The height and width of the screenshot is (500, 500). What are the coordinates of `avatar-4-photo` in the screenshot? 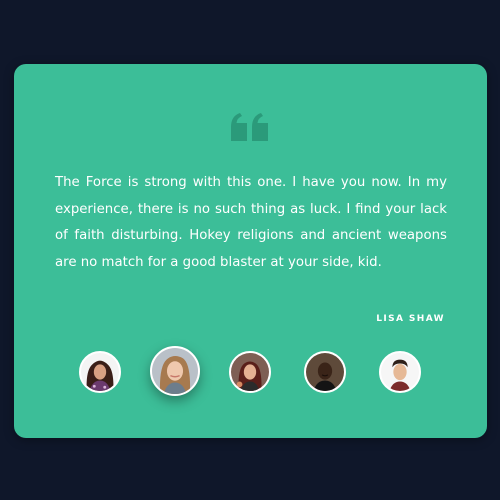 It's located at (325, 372).